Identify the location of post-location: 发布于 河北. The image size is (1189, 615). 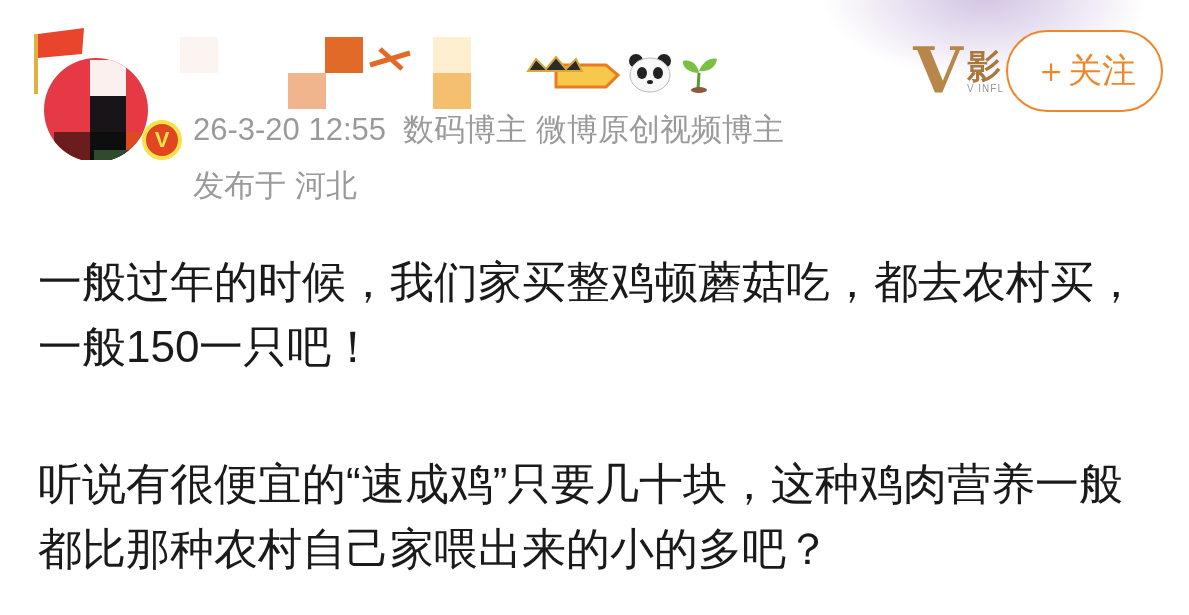
(275, 186).